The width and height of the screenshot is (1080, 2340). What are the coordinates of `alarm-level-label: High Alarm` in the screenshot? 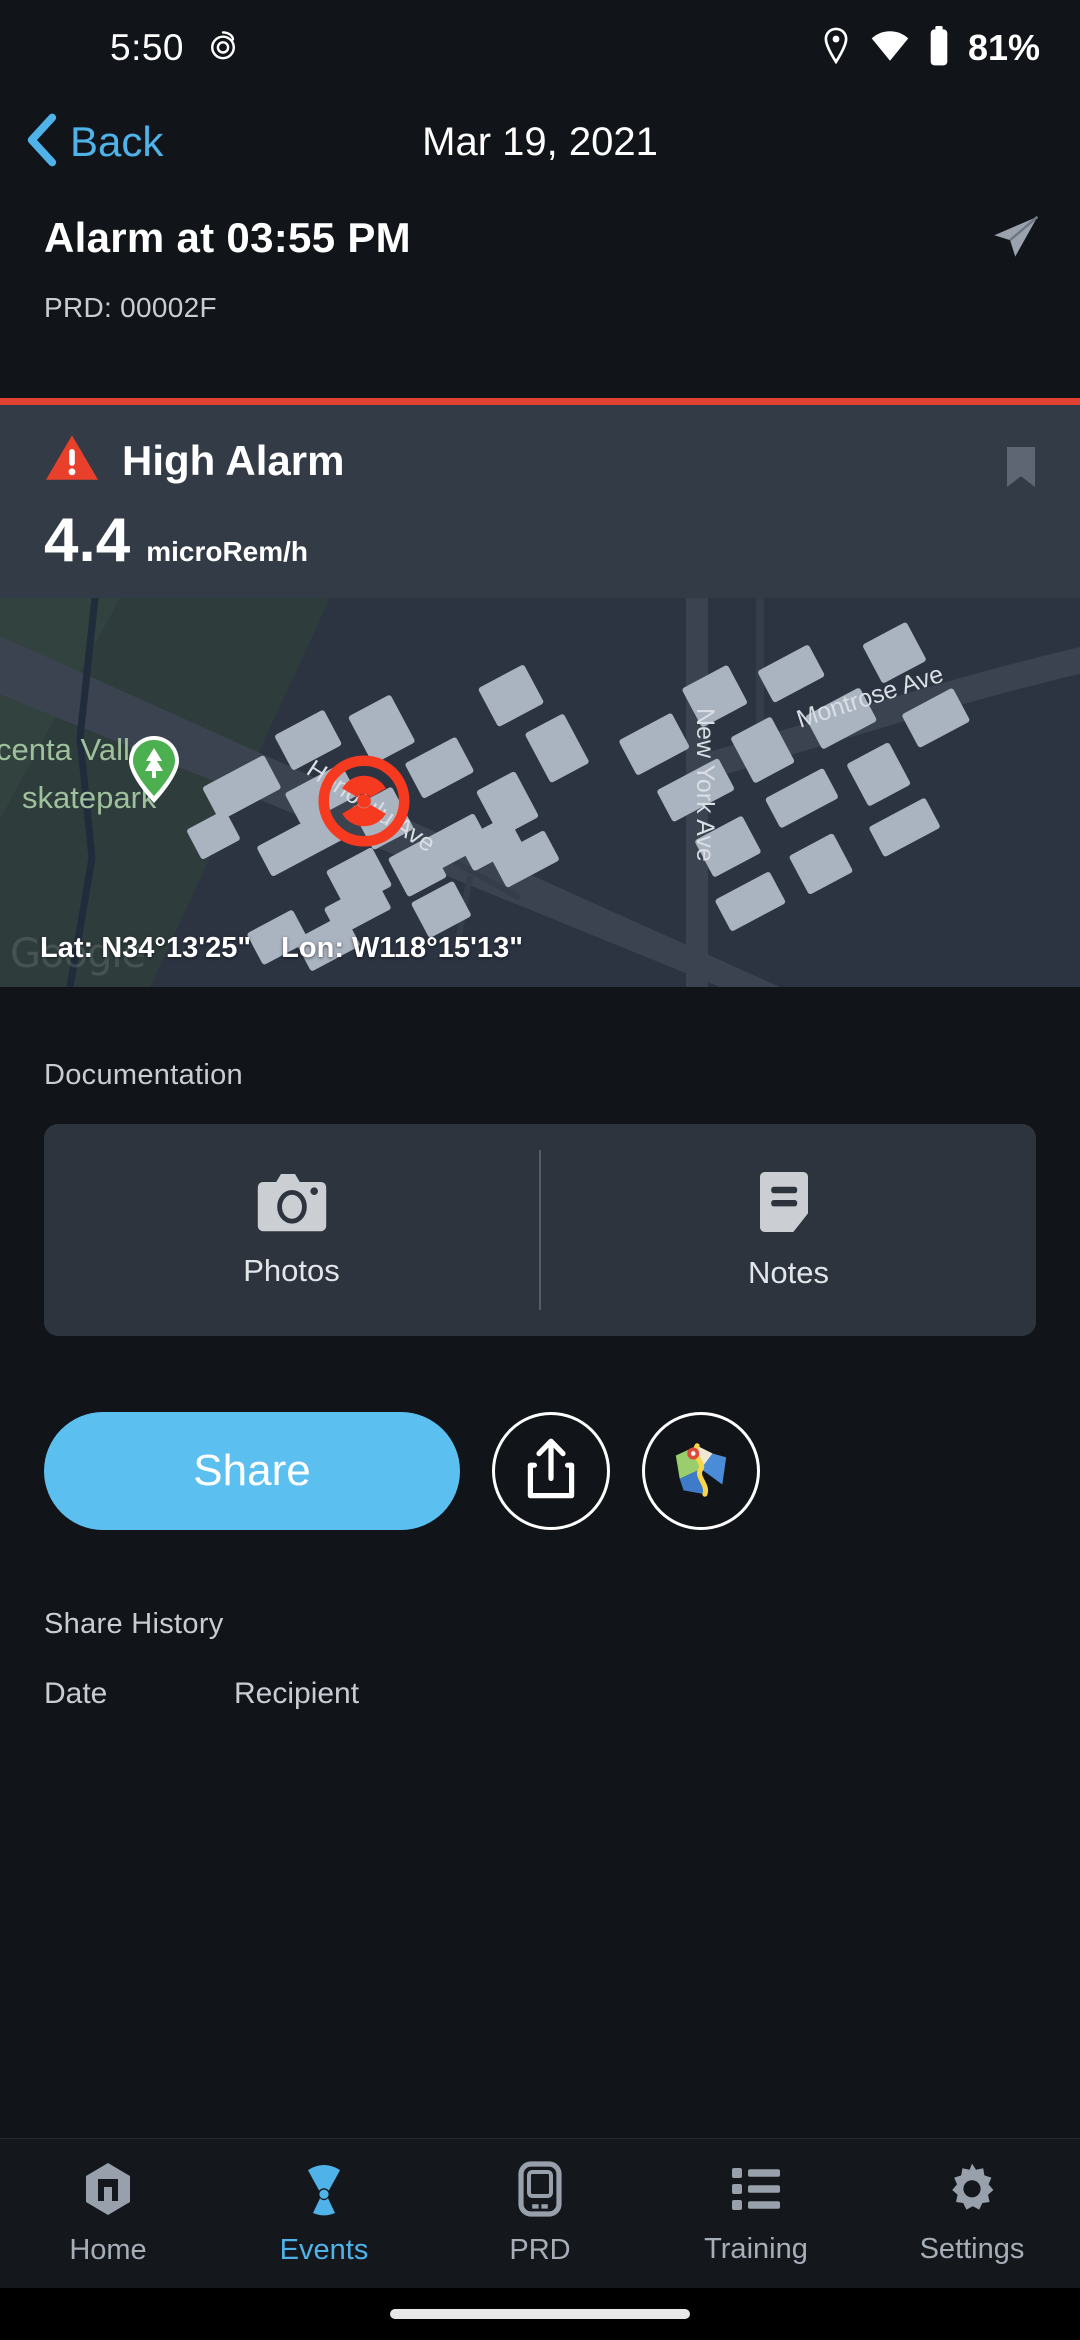 It's located at (233, 460).